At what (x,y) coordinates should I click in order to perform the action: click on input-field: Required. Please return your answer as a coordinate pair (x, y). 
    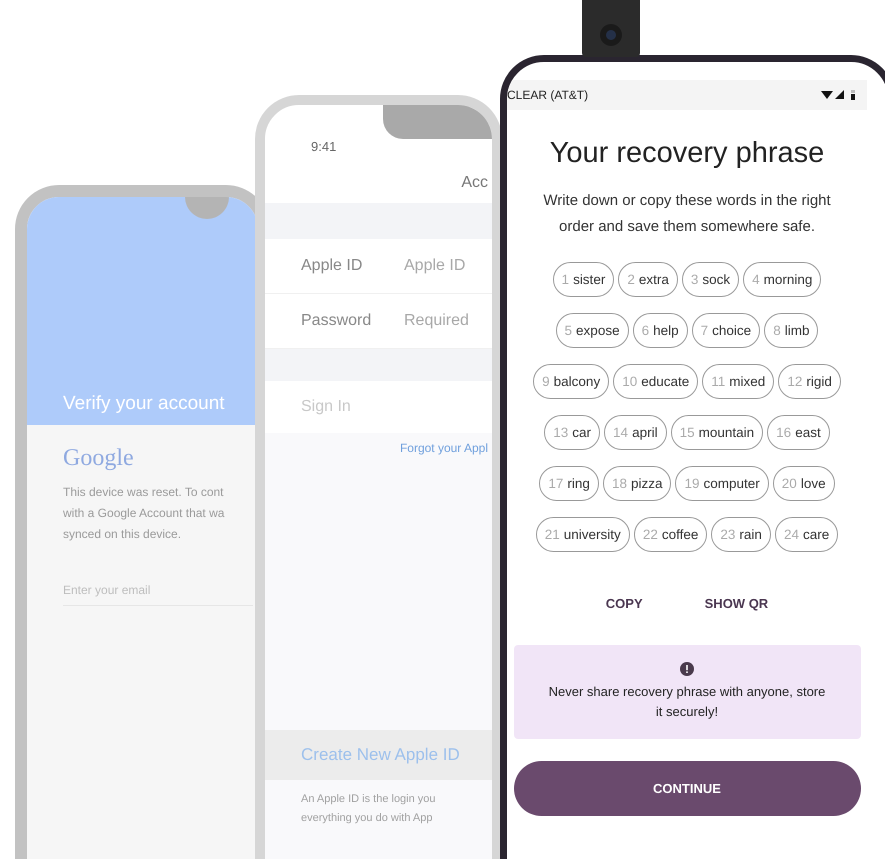
    Looking at the image, I should click on (439, 321).